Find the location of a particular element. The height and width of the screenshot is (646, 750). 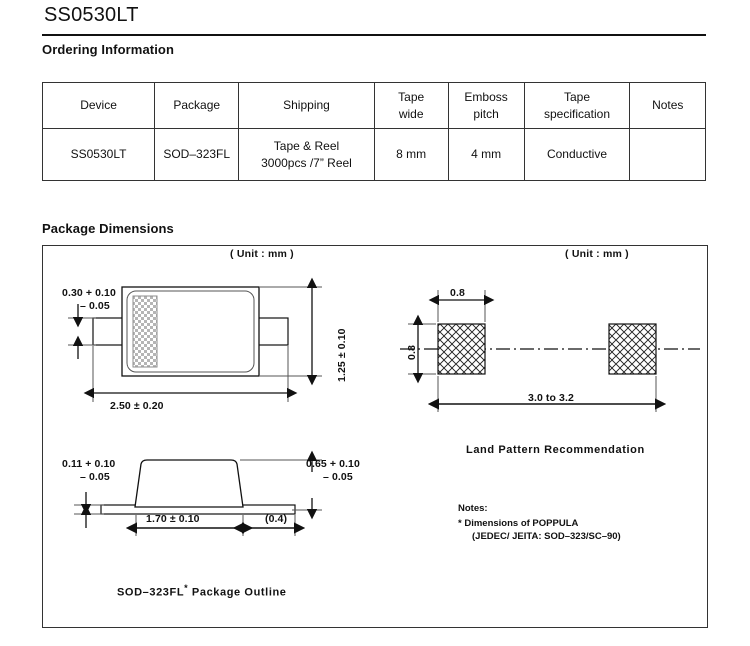

column-header-shipping-label: Shipping is located at coordinates (306, 105).